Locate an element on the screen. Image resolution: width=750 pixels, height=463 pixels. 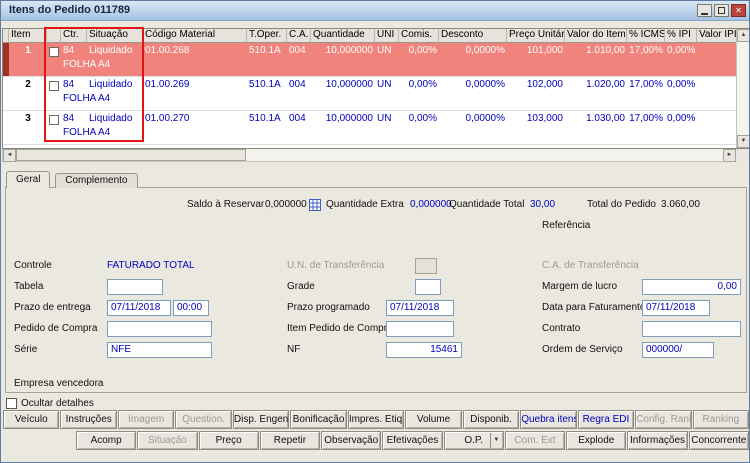
button-volume: Volume is located at coordinates (433, 419).